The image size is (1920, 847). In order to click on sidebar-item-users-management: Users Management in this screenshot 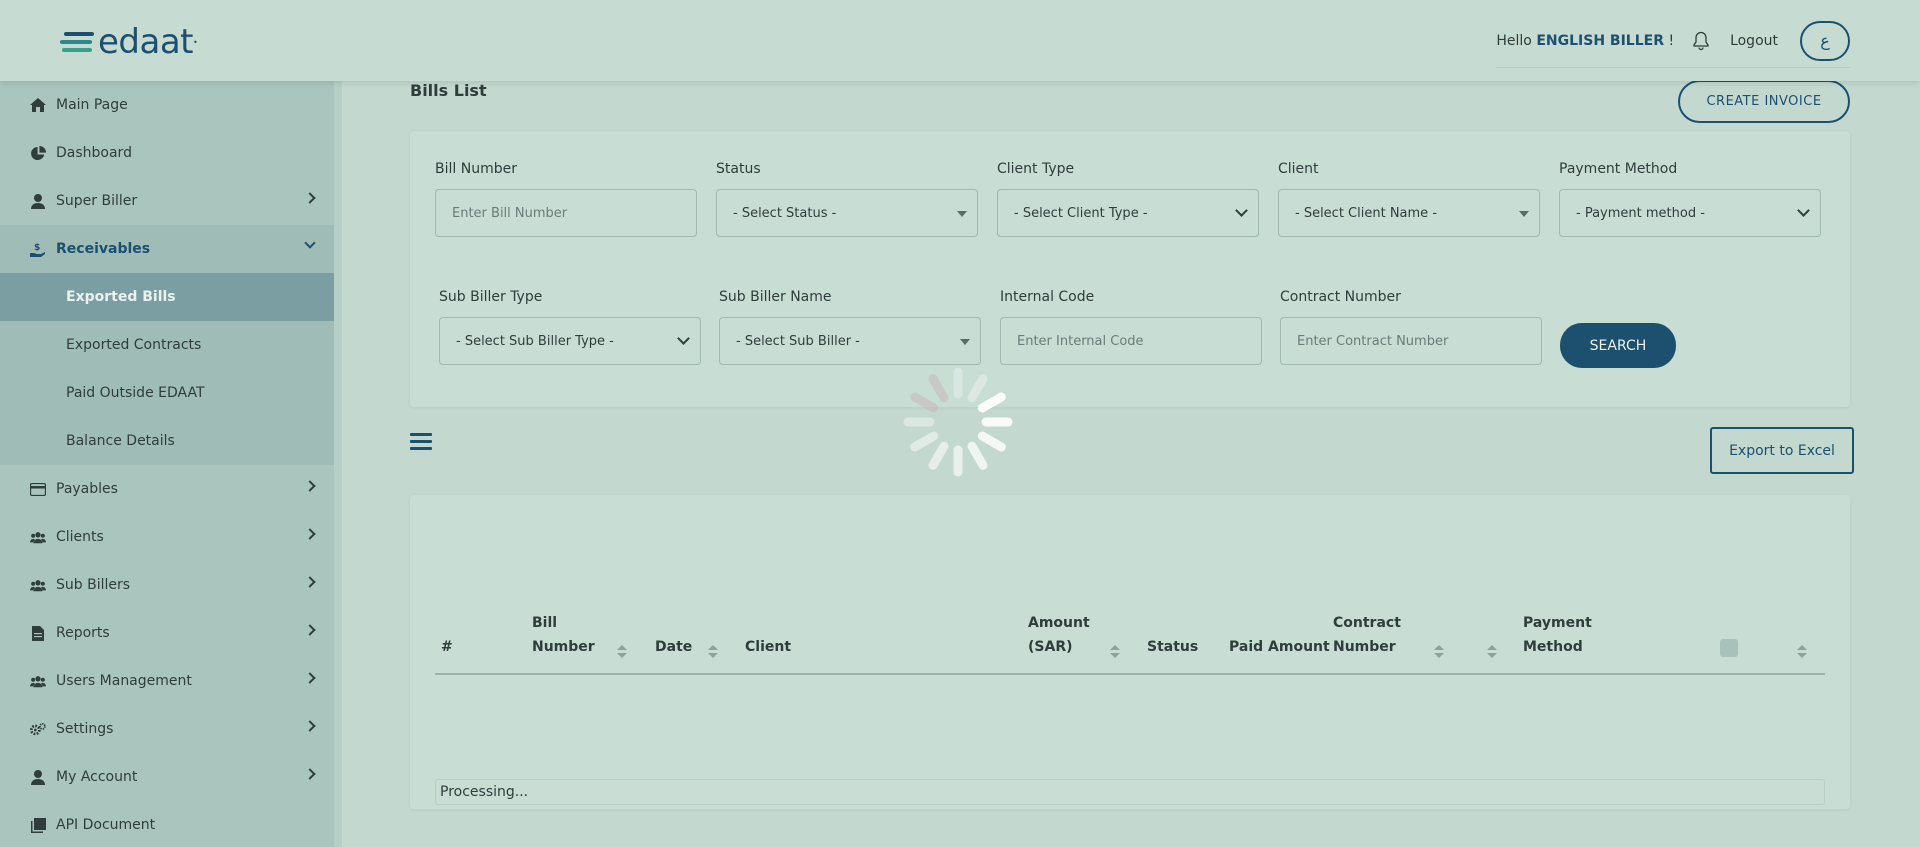, I will do `click(167, 681)`.